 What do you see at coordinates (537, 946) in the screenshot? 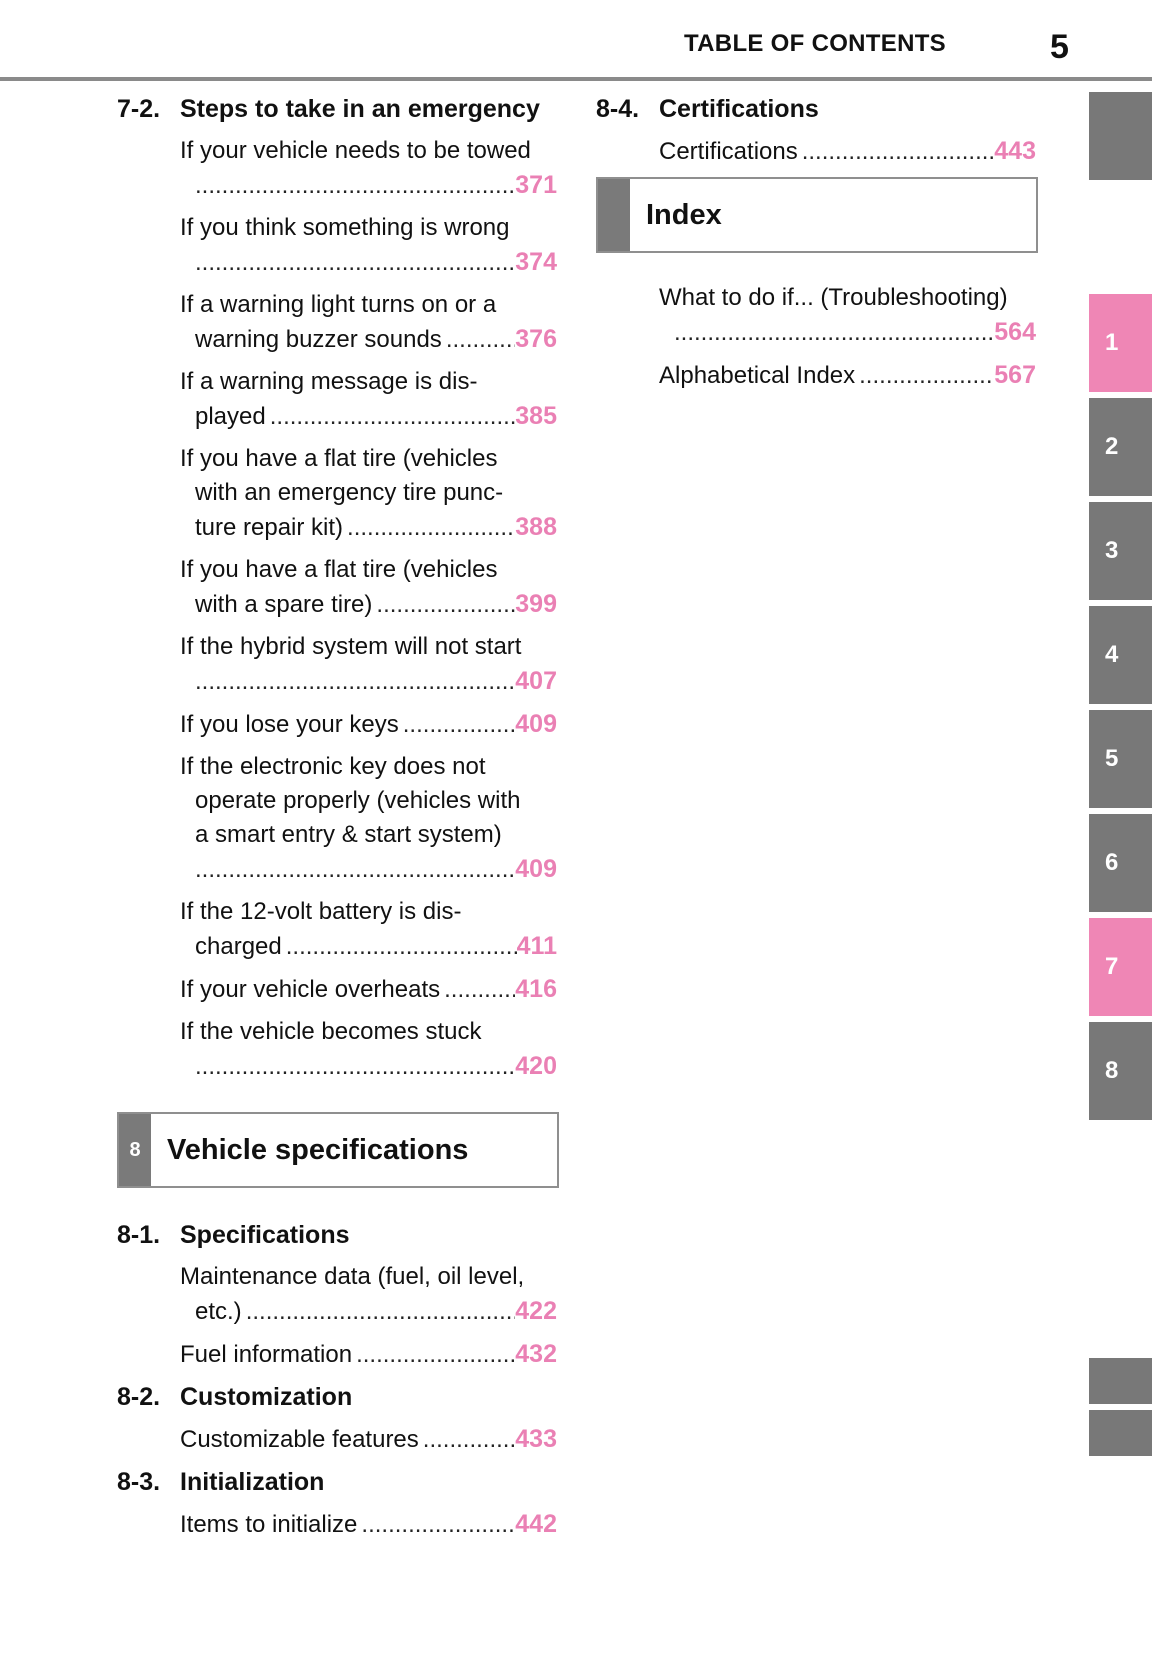
I see `page-link: 411` at bounding box center [537, 946].